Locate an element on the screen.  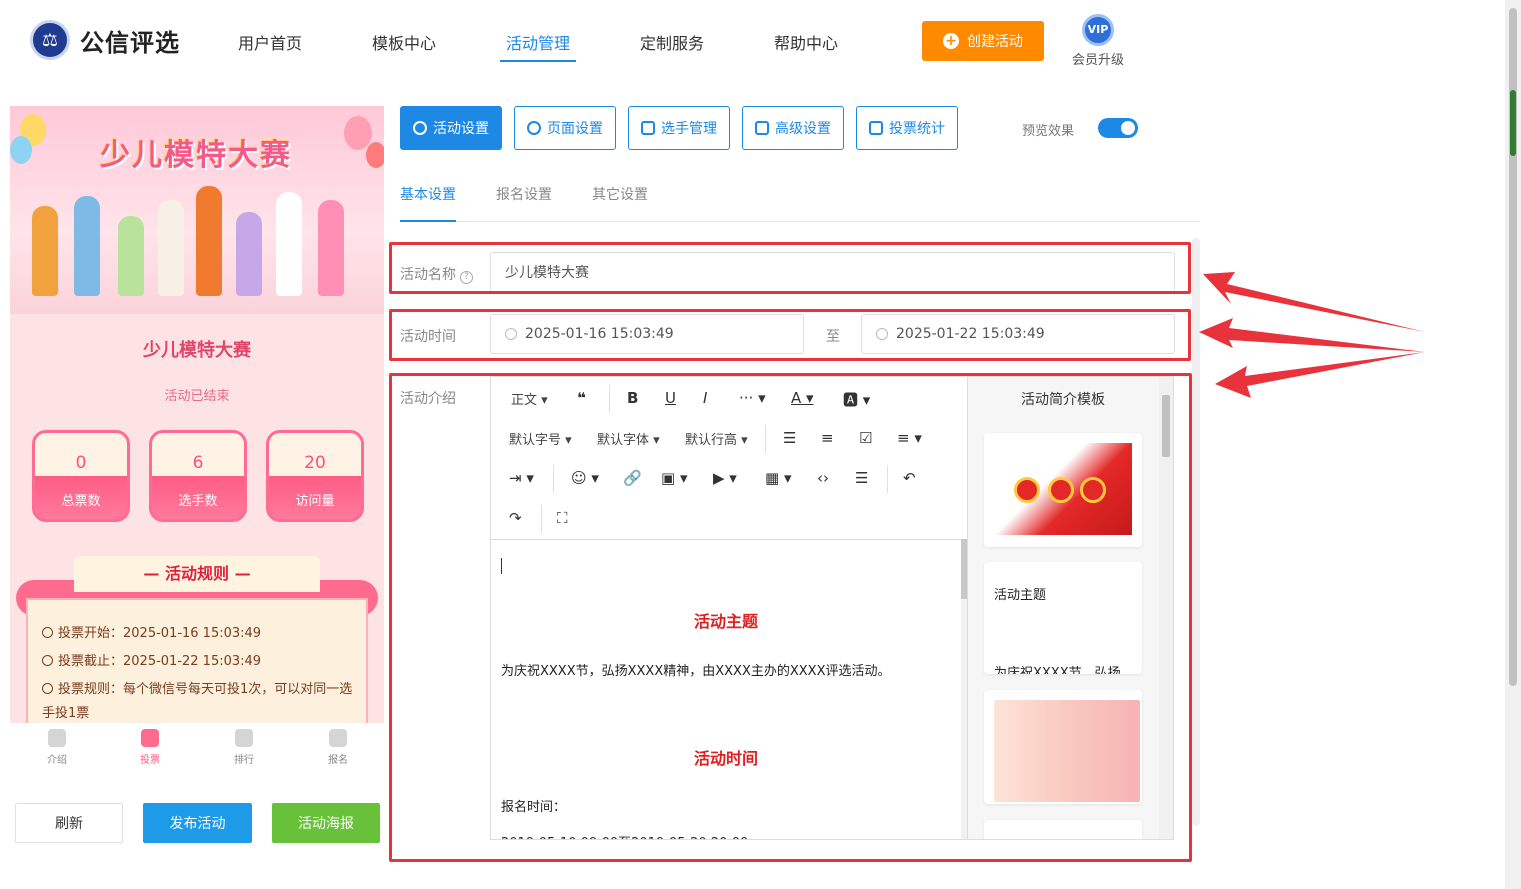
rules-title: — 活动规则 — is located at coordinates (197, 574).